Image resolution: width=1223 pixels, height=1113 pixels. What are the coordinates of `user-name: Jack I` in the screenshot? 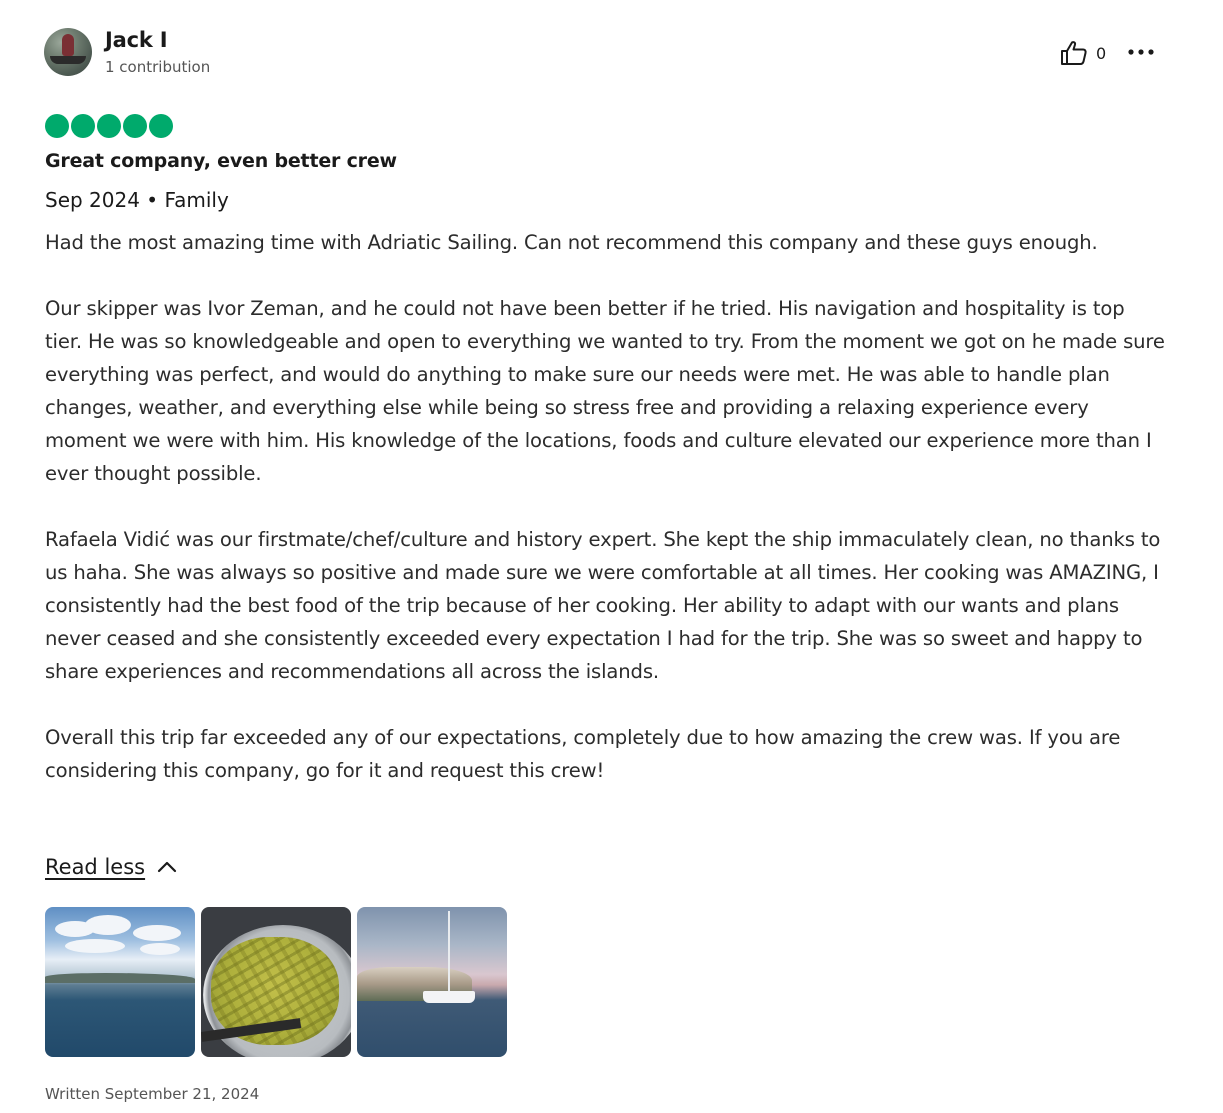 It's located at (136, 40).